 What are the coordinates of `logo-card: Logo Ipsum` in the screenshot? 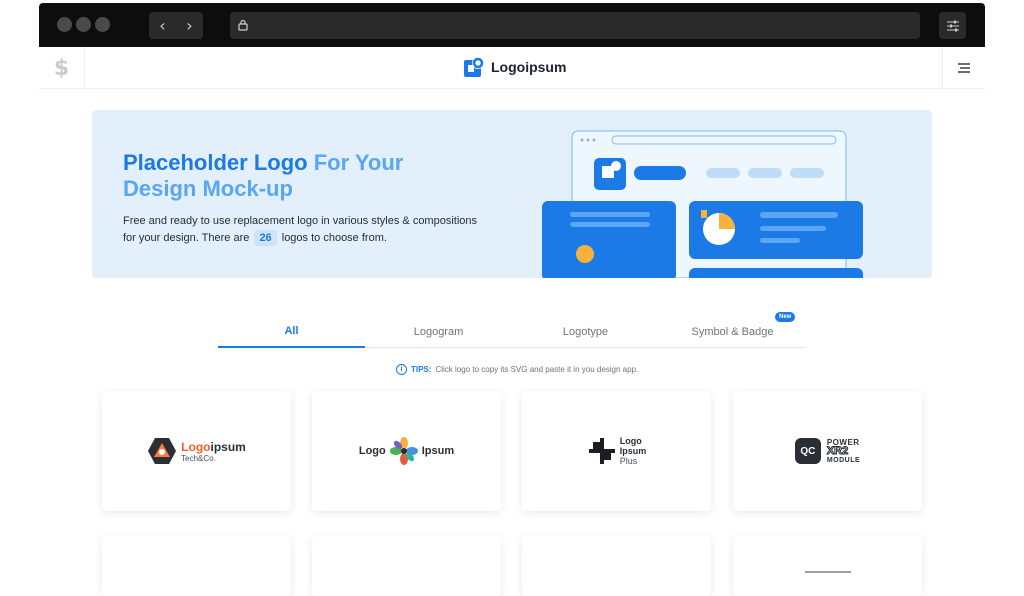 It's located at (406, 451).